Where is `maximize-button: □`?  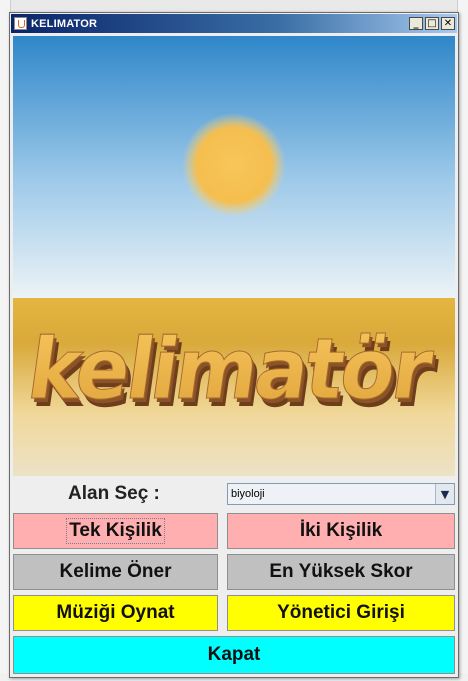 maximize-button: □ is located at coordinates (432, 23).